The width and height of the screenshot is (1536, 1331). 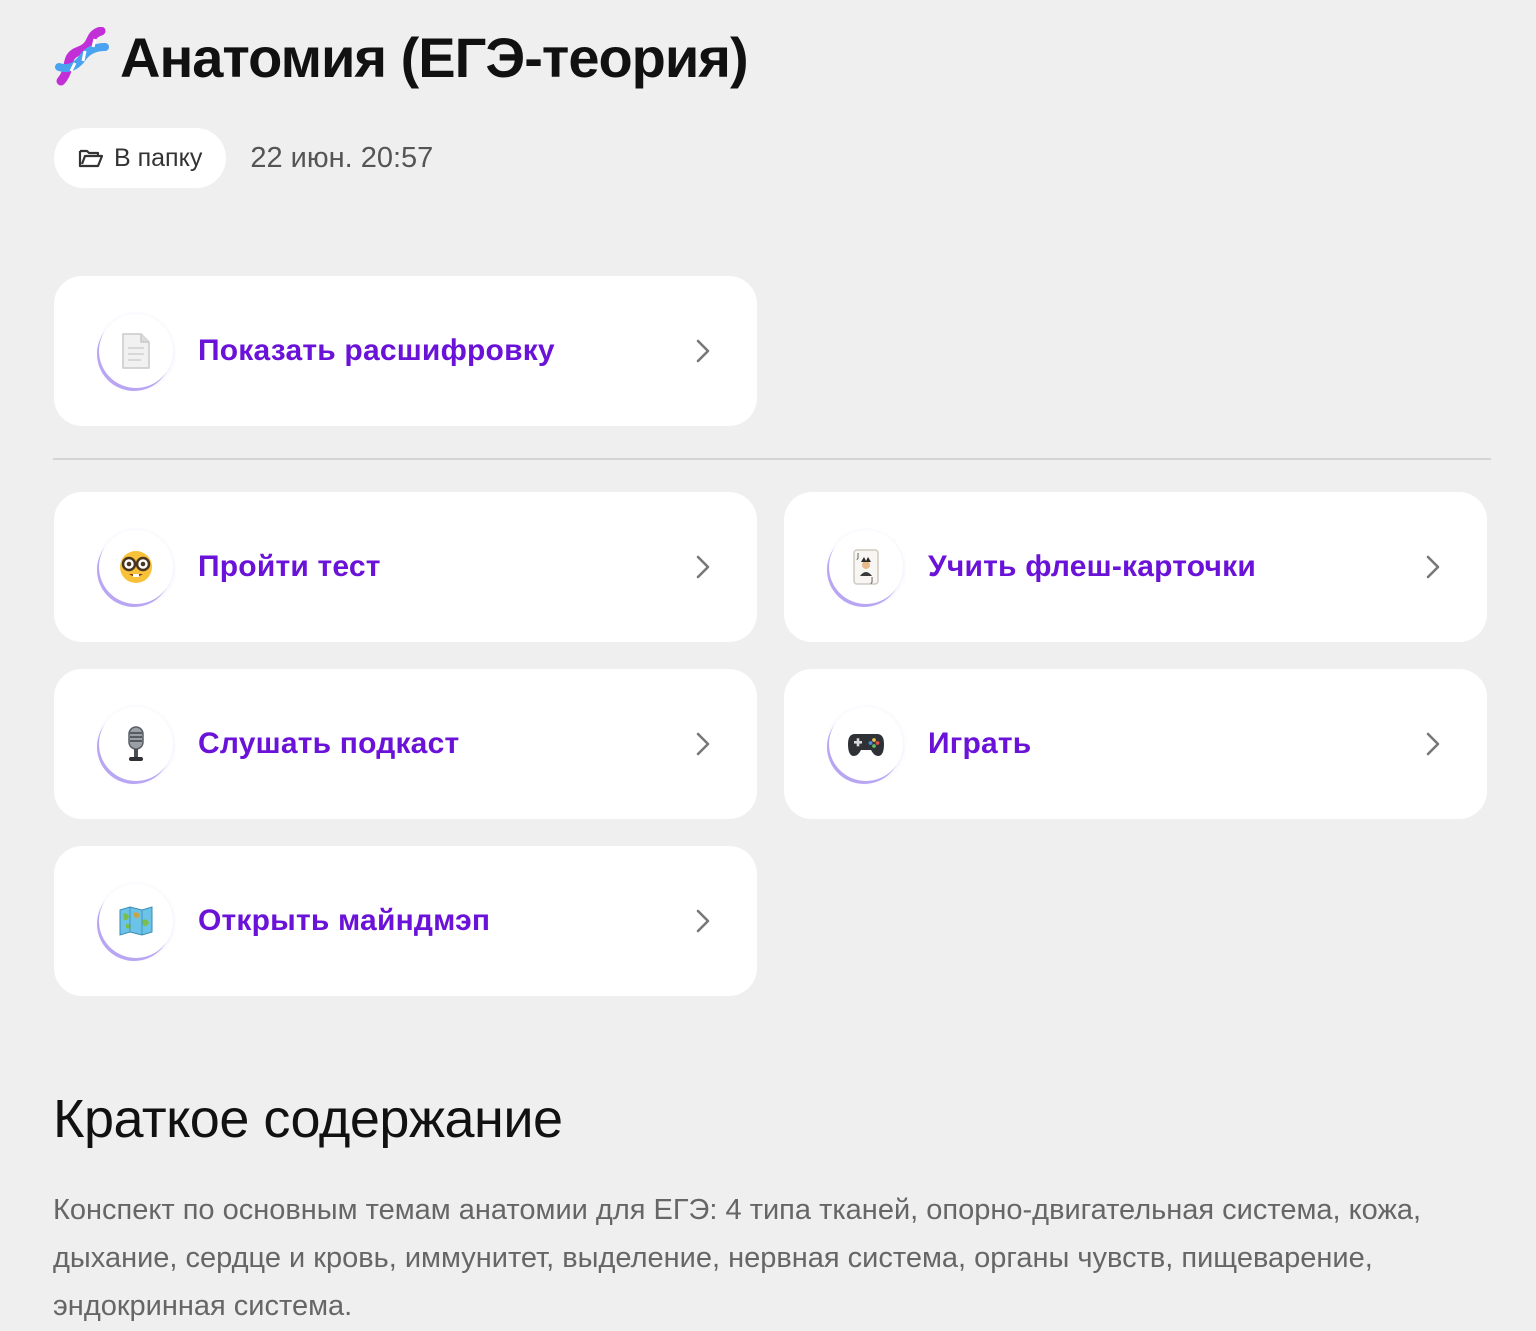 I want to click on take-test-card: Пройти тест, so click(x=405, y=567).